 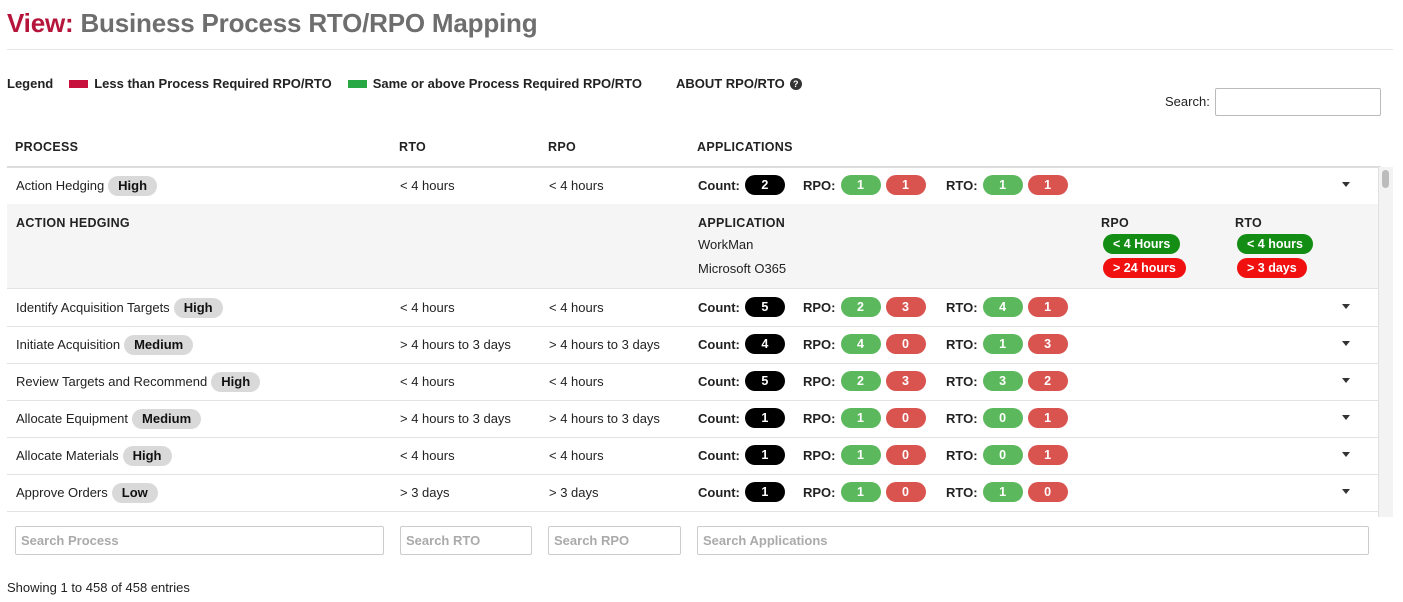 What do you see at coordinates (562, 147) in the screenshot?
I see `col-rpo: RPO` at bounding box center [562, 147].